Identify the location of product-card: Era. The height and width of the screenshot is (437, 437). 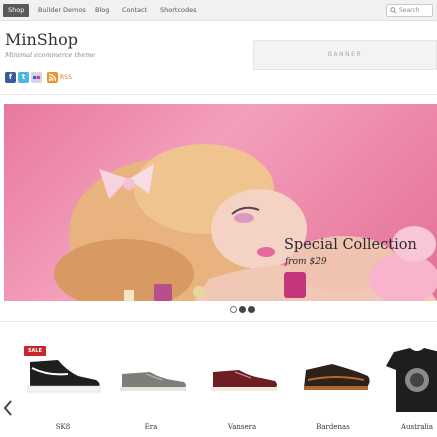
(151, 388).